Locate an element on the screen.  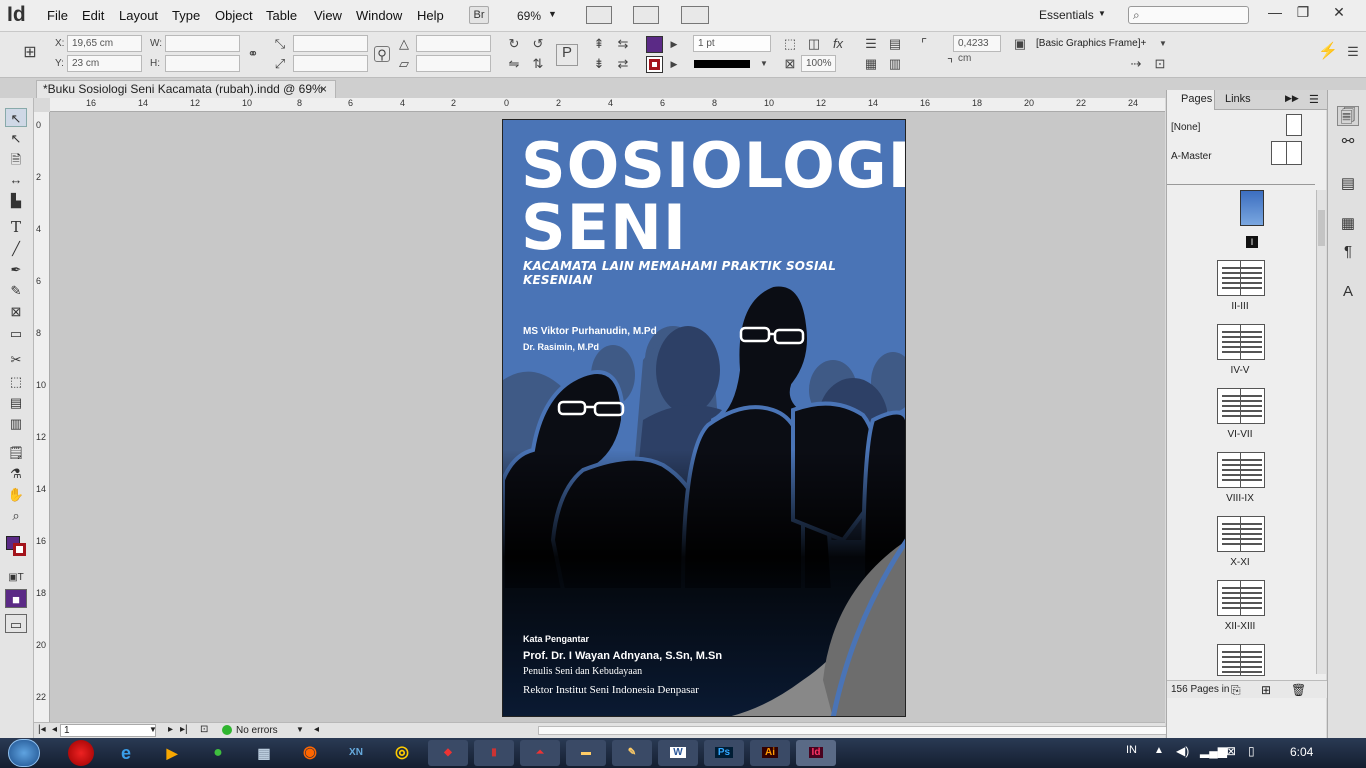
text-wrap-box-icon: ▤ is located at coordinates (895, 44).